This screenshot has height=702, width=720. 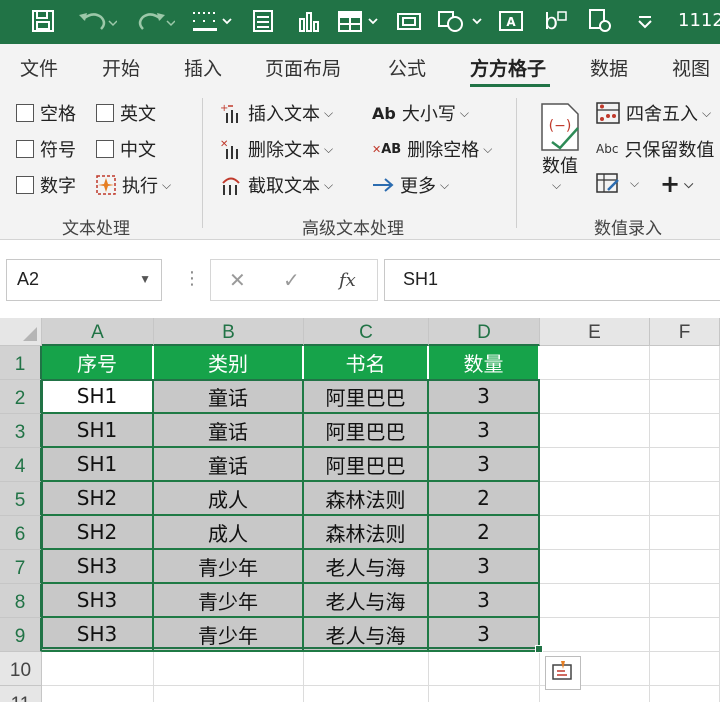 I want to click on row-header-7: 7, so click(x=21, y=567).